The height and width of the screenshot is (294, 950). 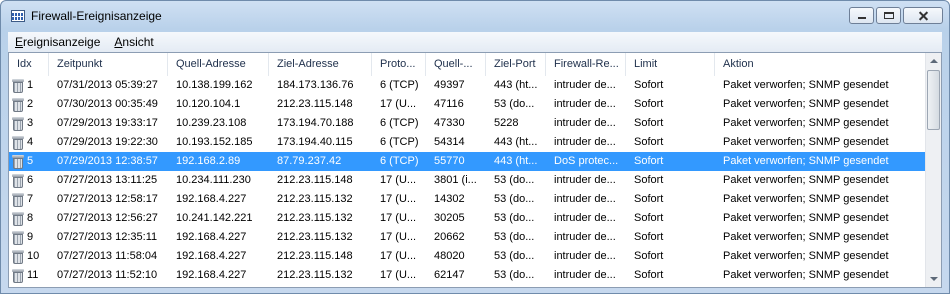 What do you see at coordinates (933, 278) in the screenshot?
I see `scroll-down-arrow-icon` at bounding box center [933, 278].